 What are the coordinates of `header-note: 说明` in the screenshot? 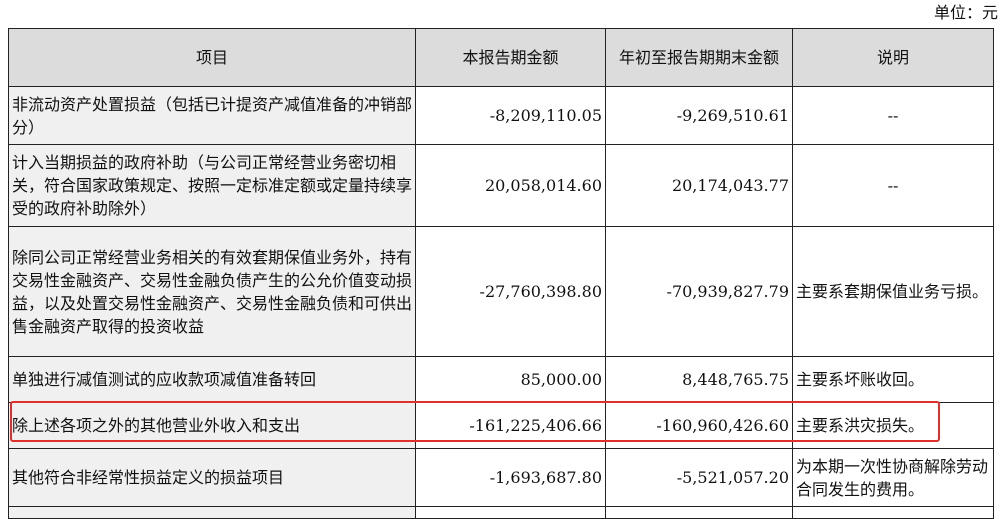 It's located at (893, 57).